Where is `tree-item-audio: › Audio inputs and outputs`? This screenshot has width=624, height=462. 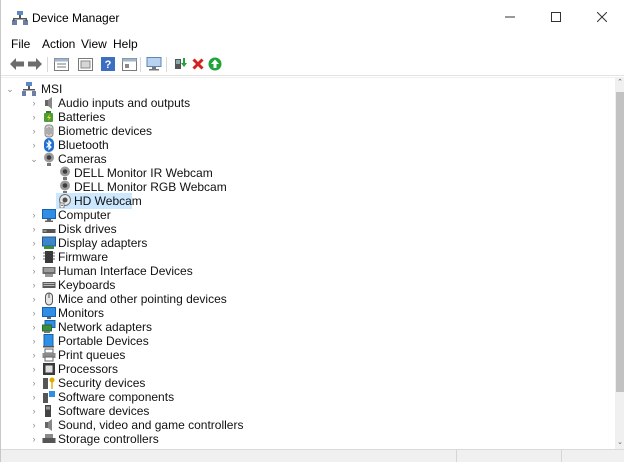 tree-item-audio: › Audio inputs and outputs is located at coordinates (308, 103).